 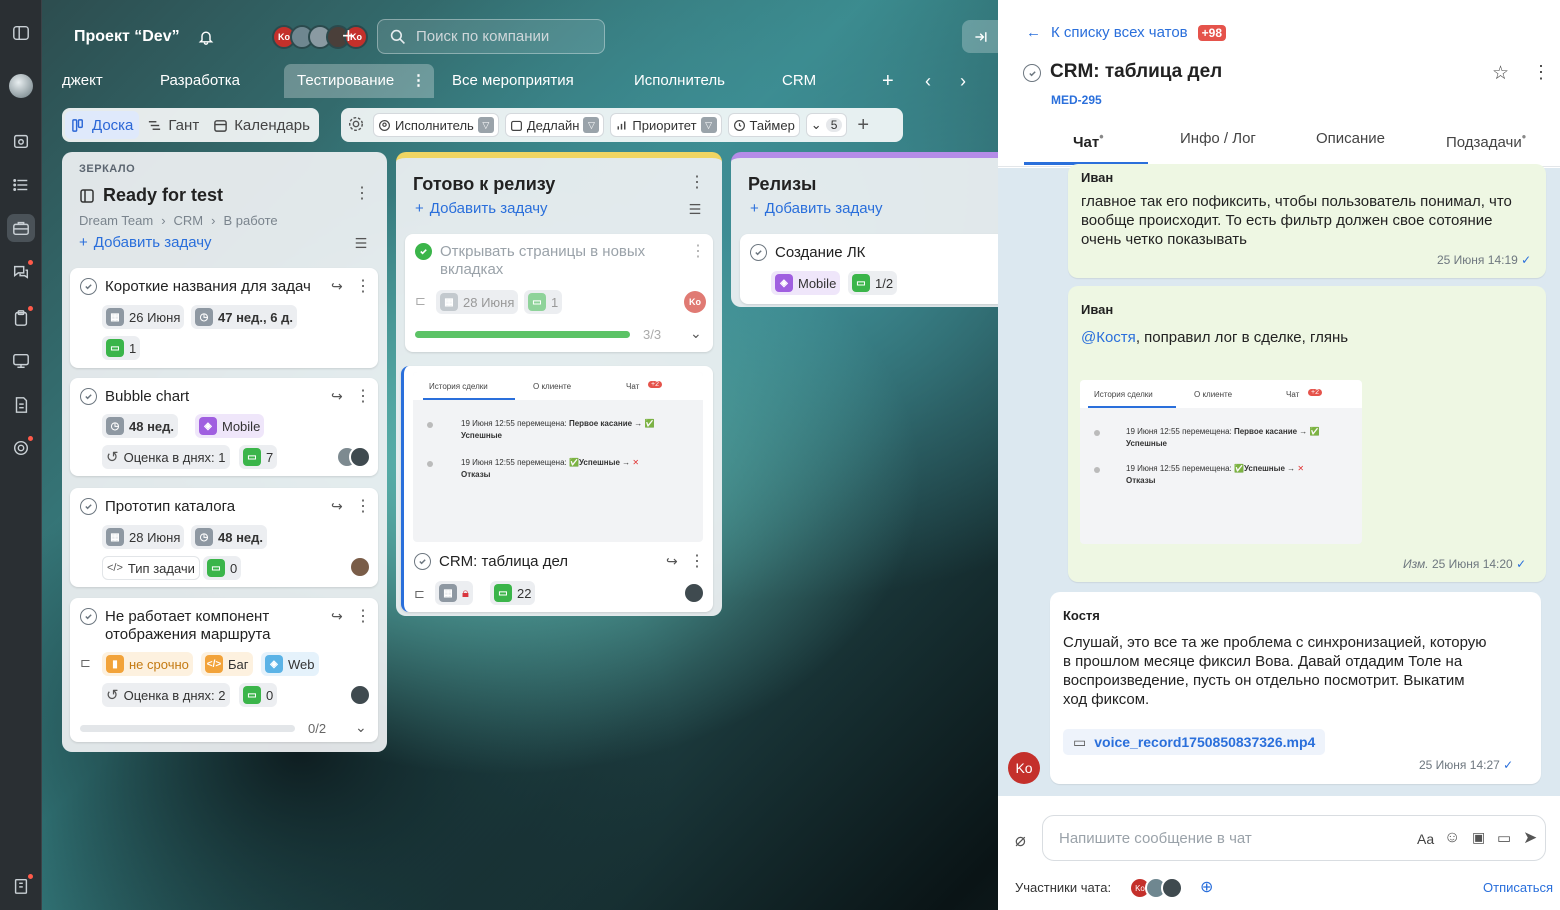 What do you see at coordinates (554, 125) in the screenshot?
I see `filter-deadline: Дедлайн ▽` at bounding box center [554, 125].